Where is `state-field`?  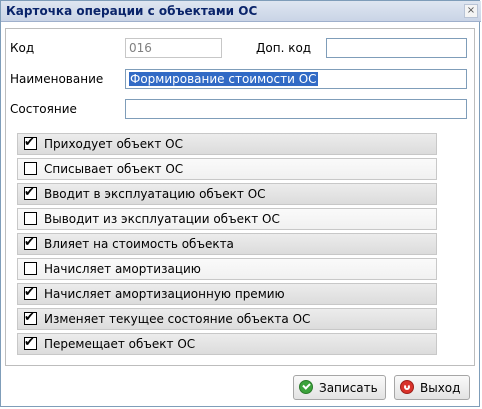 state-field is located at coordinates (296, 109).